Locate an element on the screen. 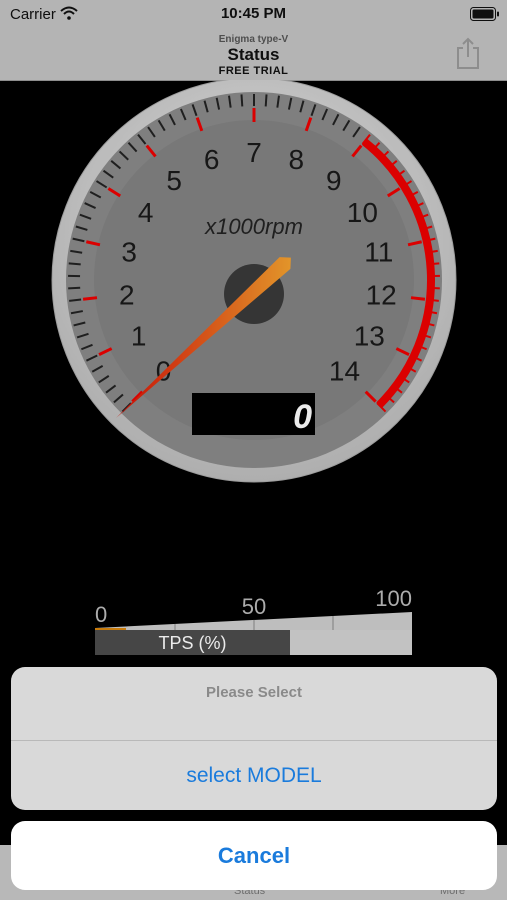  select-model-button: select MODEL is located at coordinates (254, 775).